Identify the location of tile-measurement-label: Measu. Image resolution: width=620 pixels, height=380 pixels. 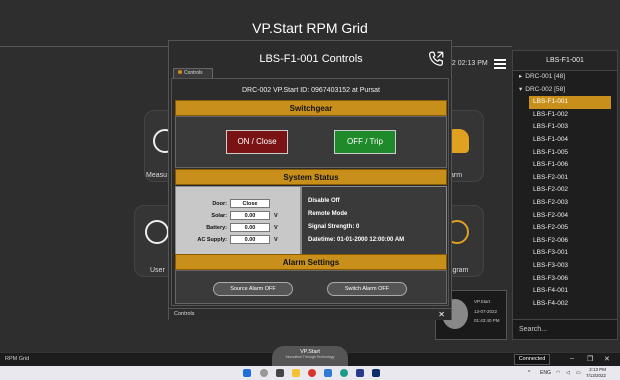
(157, 175).